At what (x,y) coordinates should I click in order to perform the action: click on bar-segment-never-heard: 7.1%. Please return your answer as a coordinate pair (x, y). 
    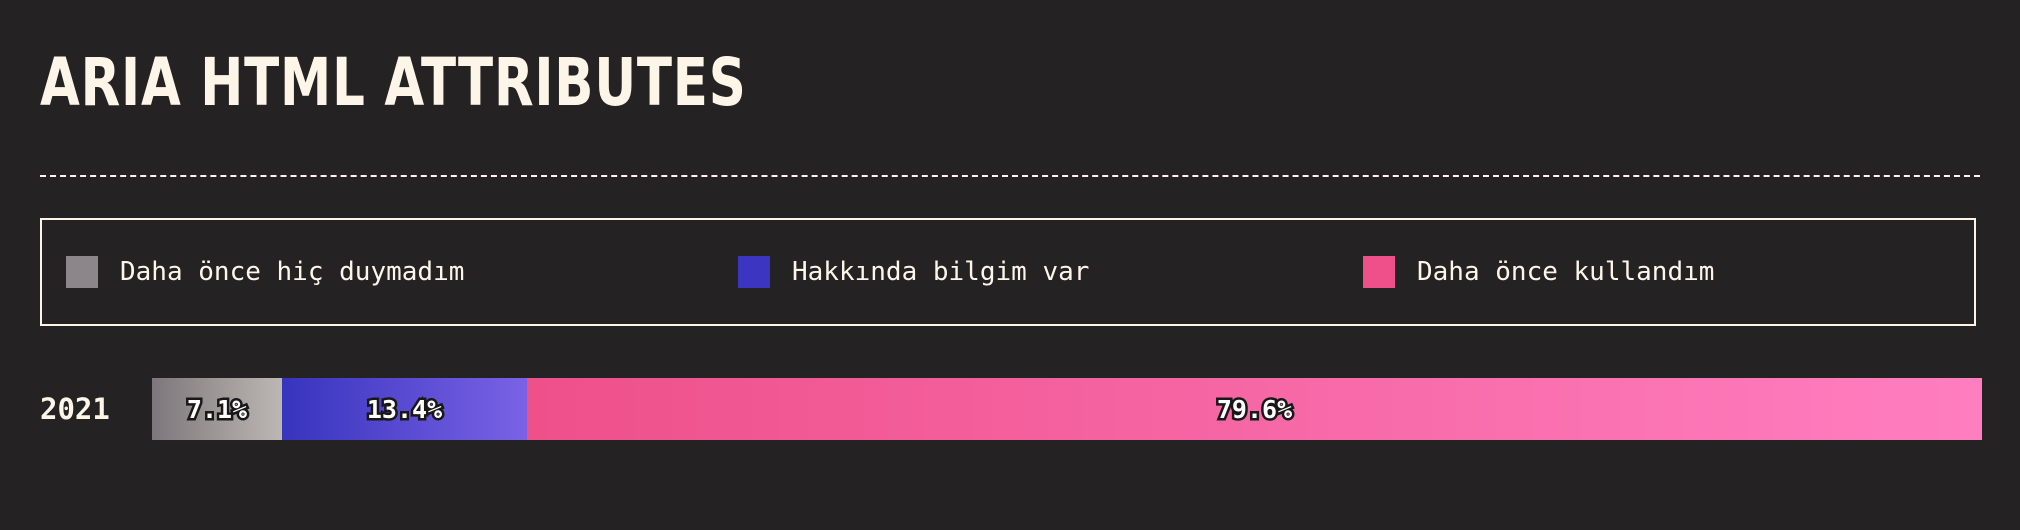
    Looking at the image, I should click on (217, 409).